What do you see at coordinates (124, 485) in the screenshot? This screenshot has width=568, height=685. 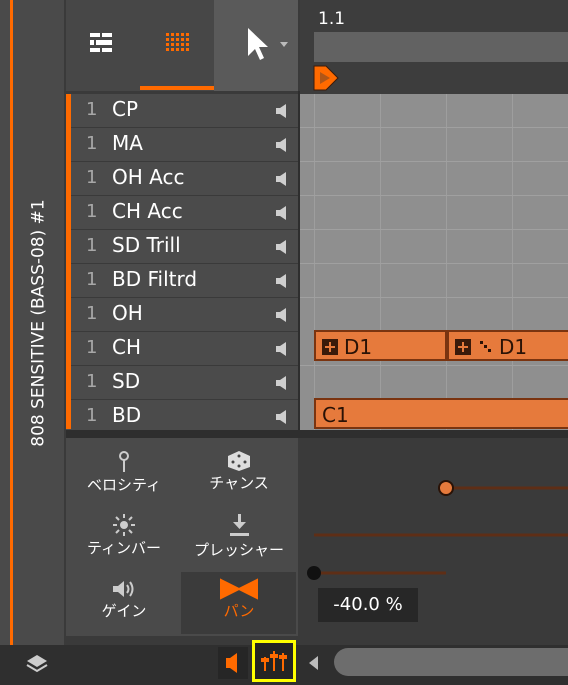 I see `expression-label: ベロシティ` at bounding box center [124, 485].